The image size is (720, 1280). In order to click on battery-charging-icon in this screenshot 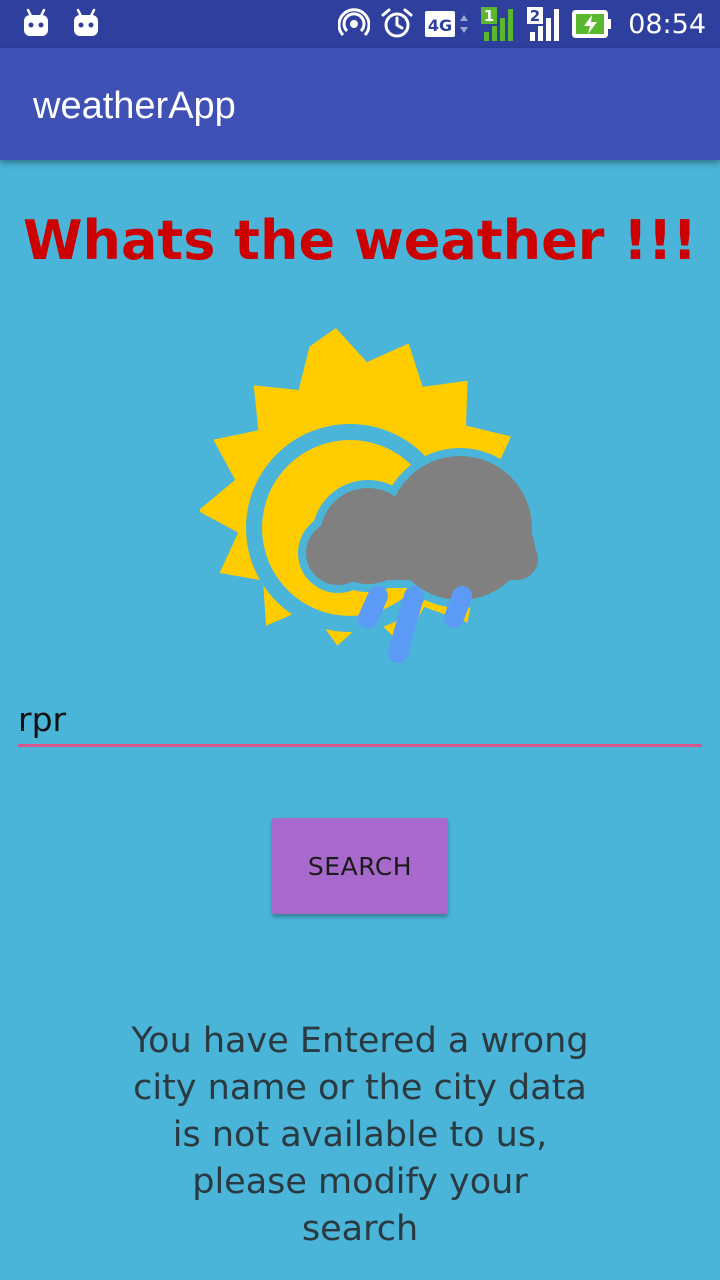, I will do `click(592, 24)`.